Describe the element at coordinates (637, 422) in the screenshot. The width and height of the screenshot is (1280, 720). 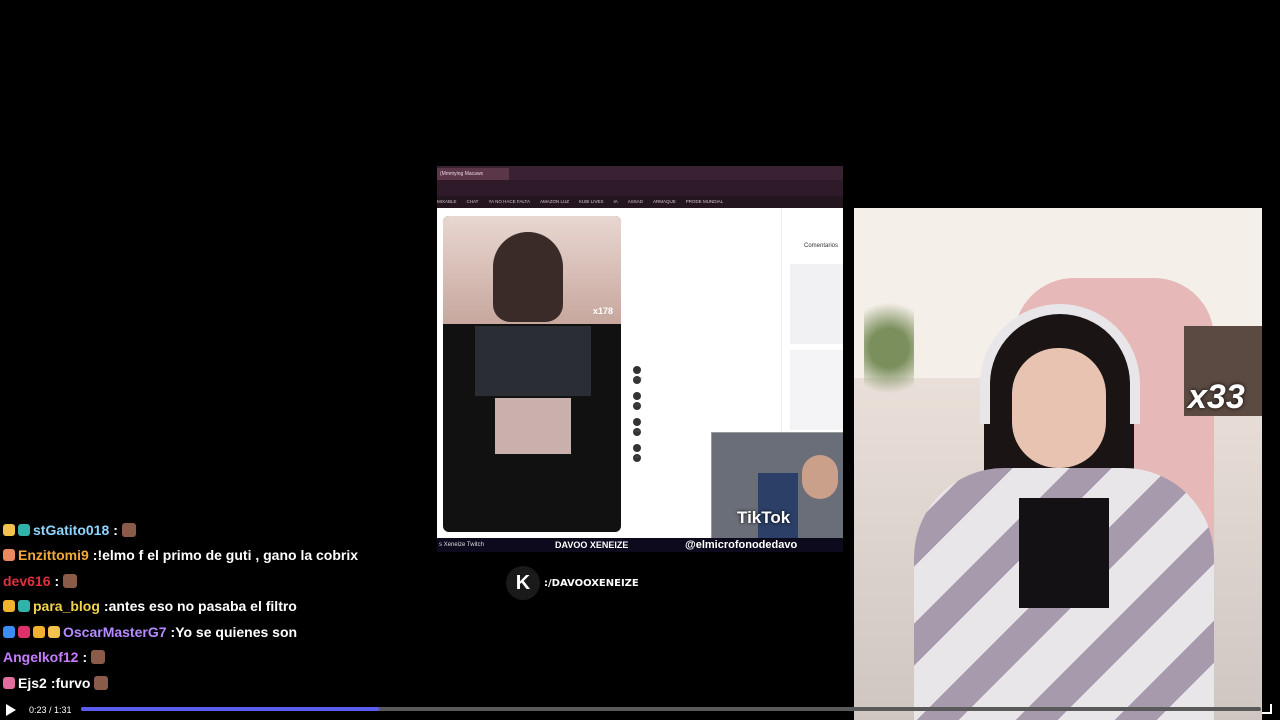
I see `bookmark-icon` at that location.